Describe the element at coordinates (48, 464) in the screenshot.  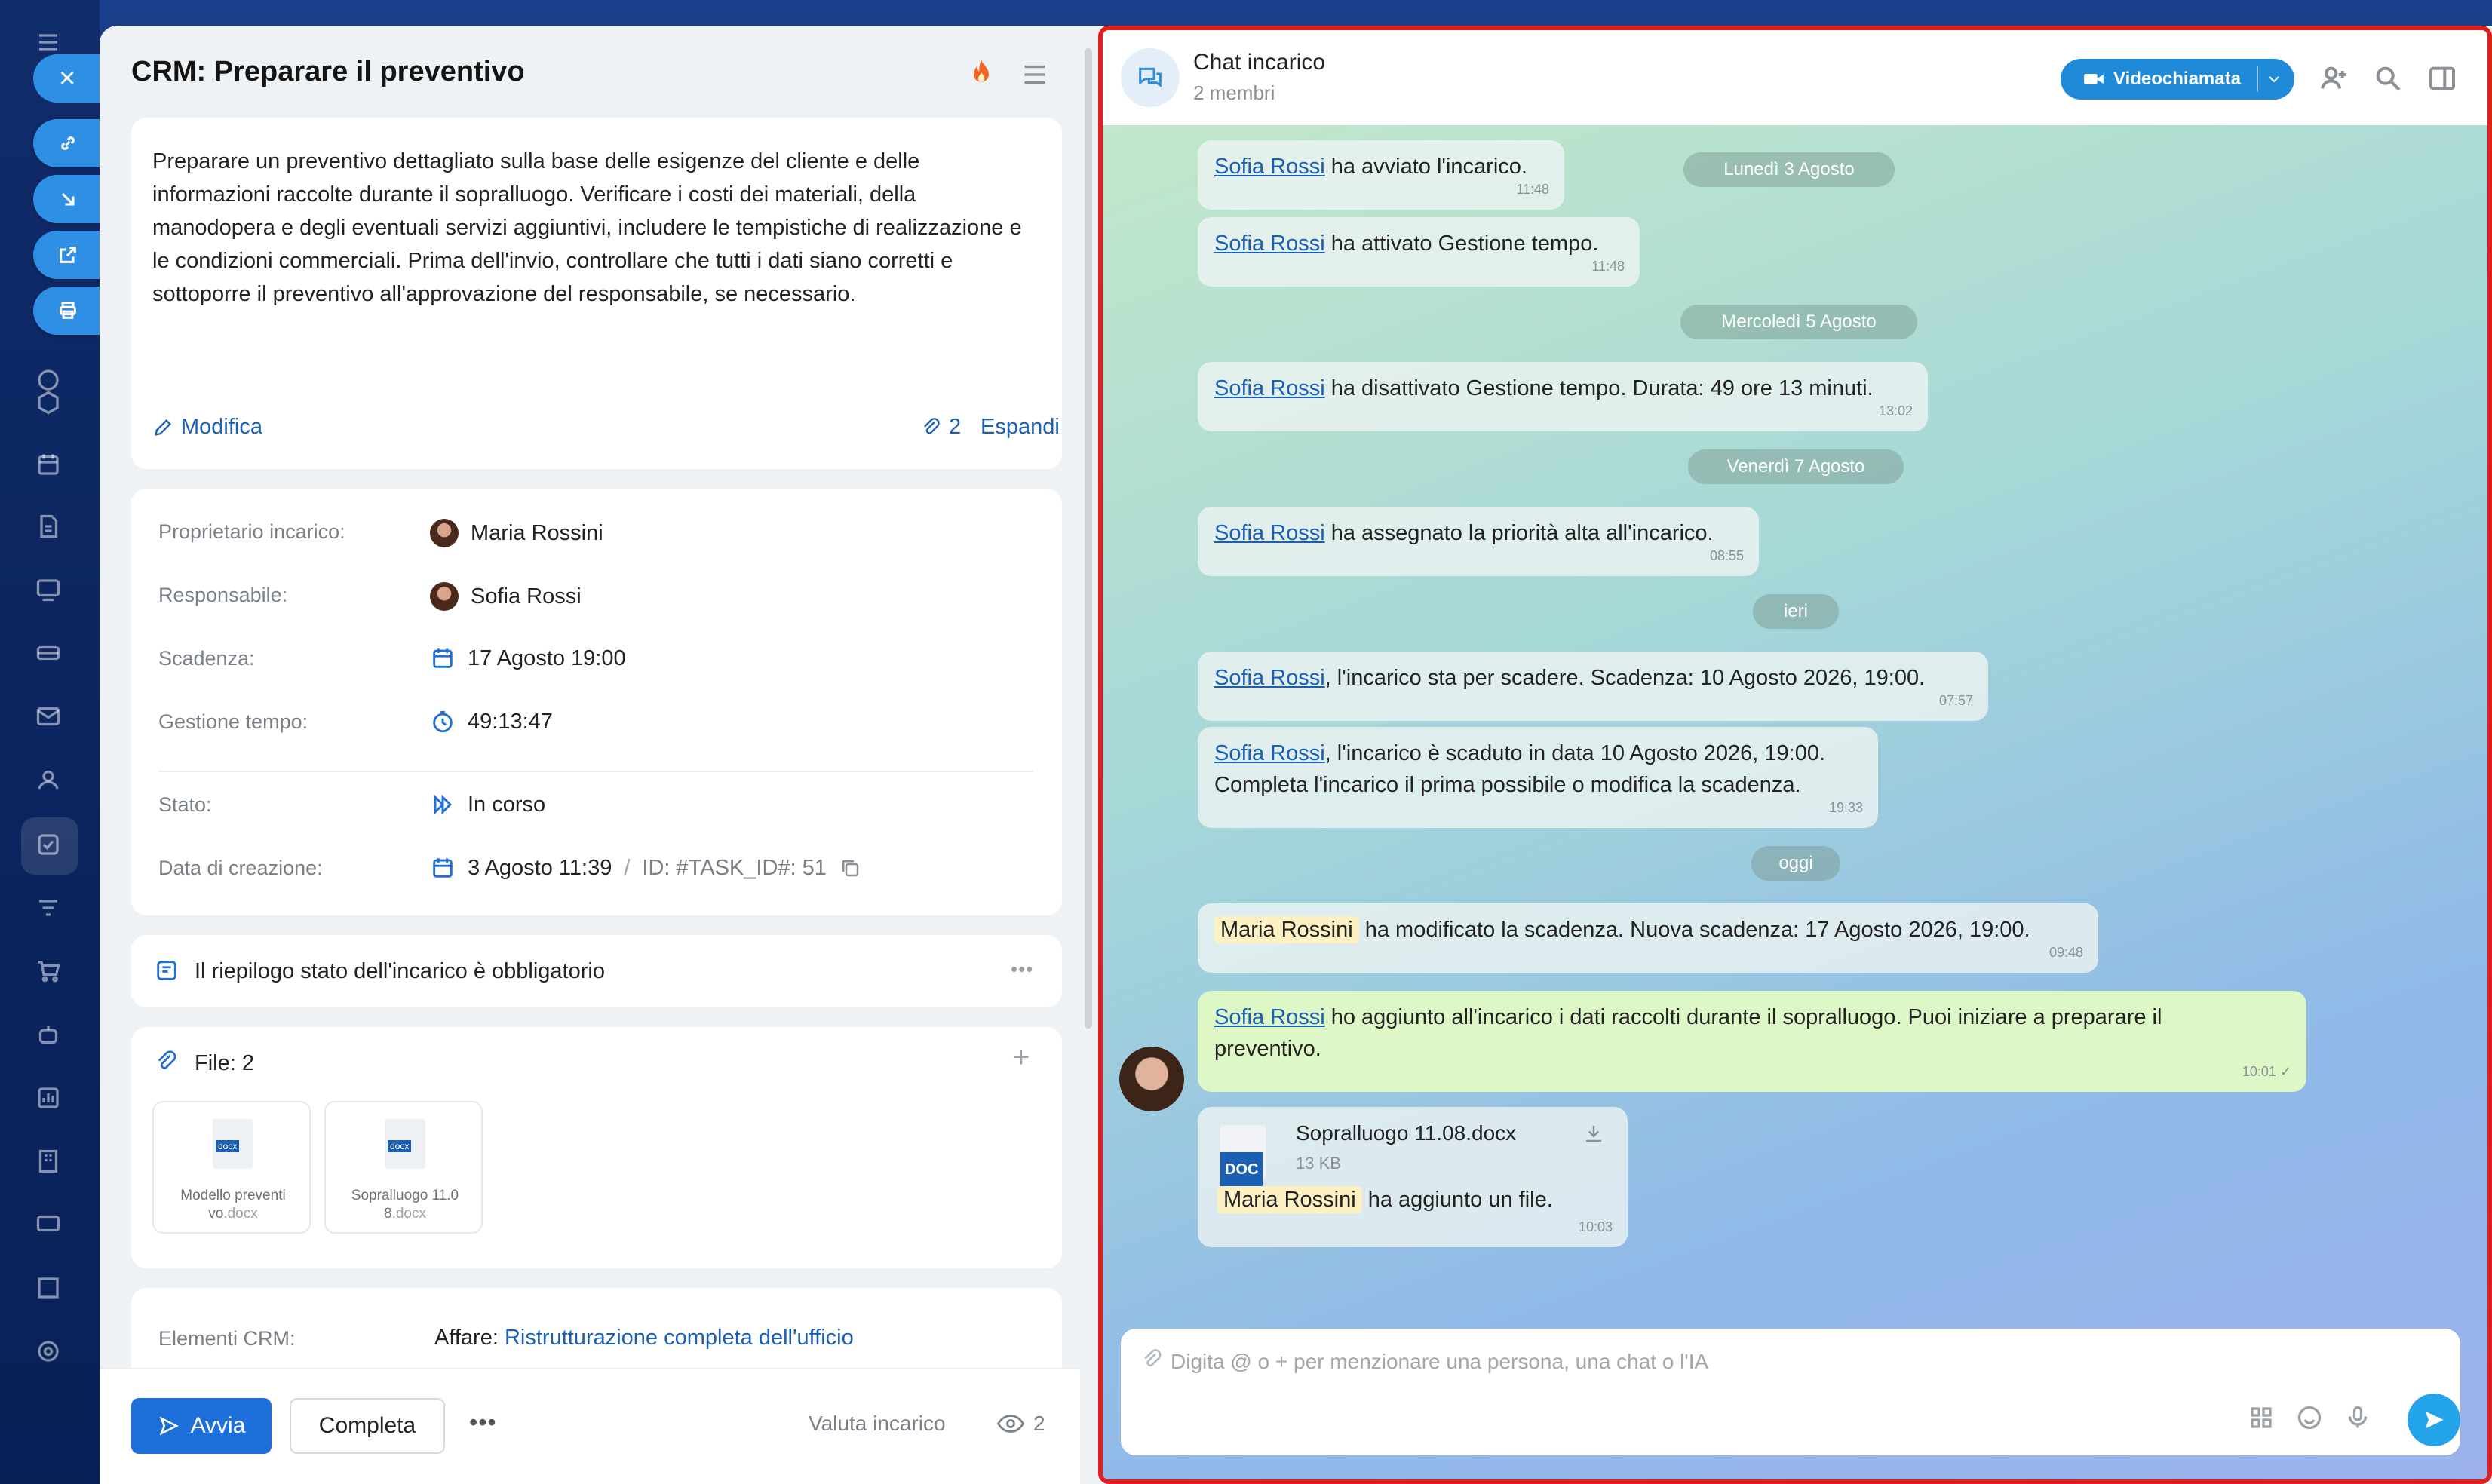
I see `rail-calendar-icon` at that location.